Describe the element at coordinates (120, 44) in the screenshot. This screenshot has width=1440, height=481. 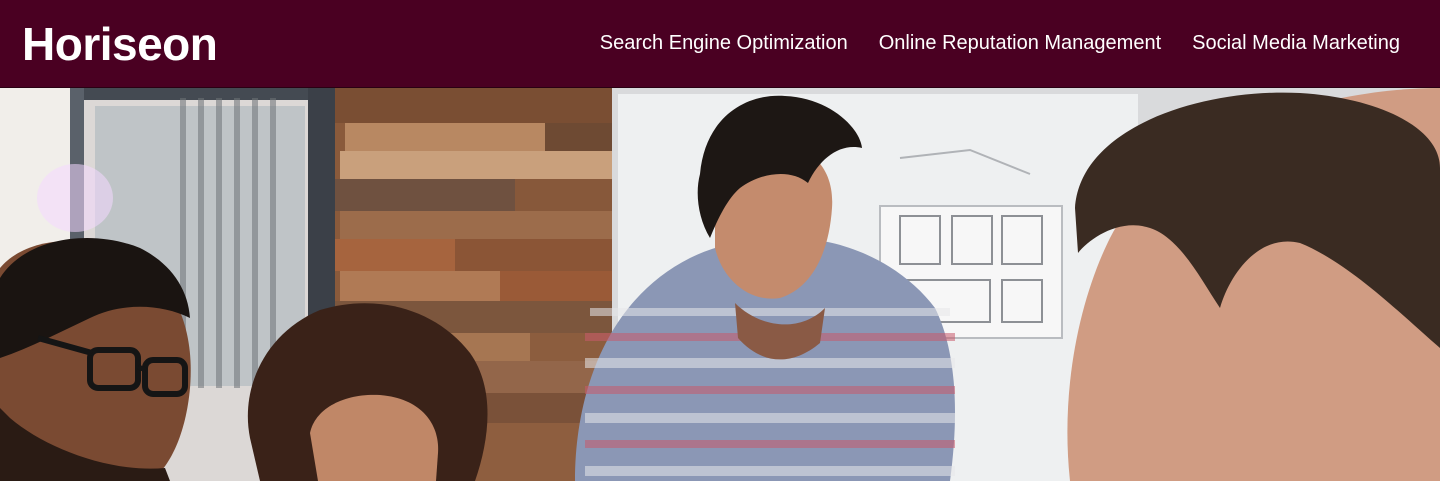
I see `brand-logo: Horiseon` at that location.